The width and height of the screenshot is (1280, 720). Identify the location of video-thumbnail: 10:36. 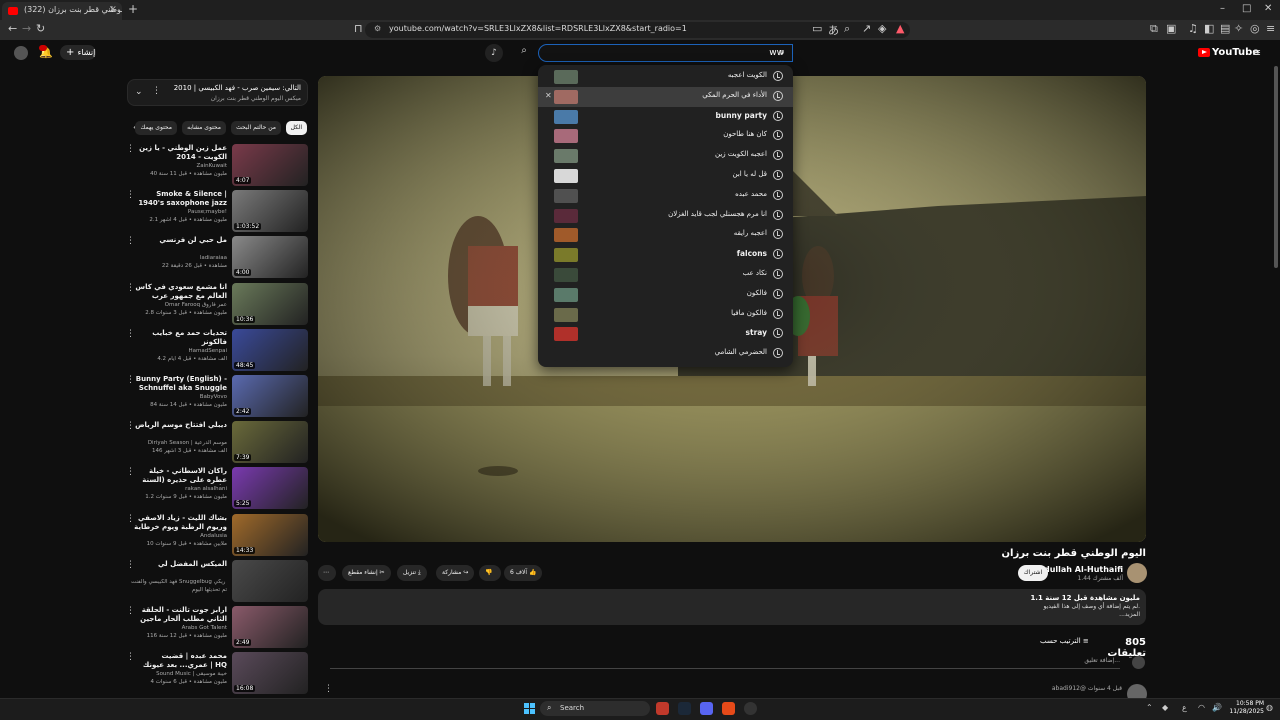
(270, 303).